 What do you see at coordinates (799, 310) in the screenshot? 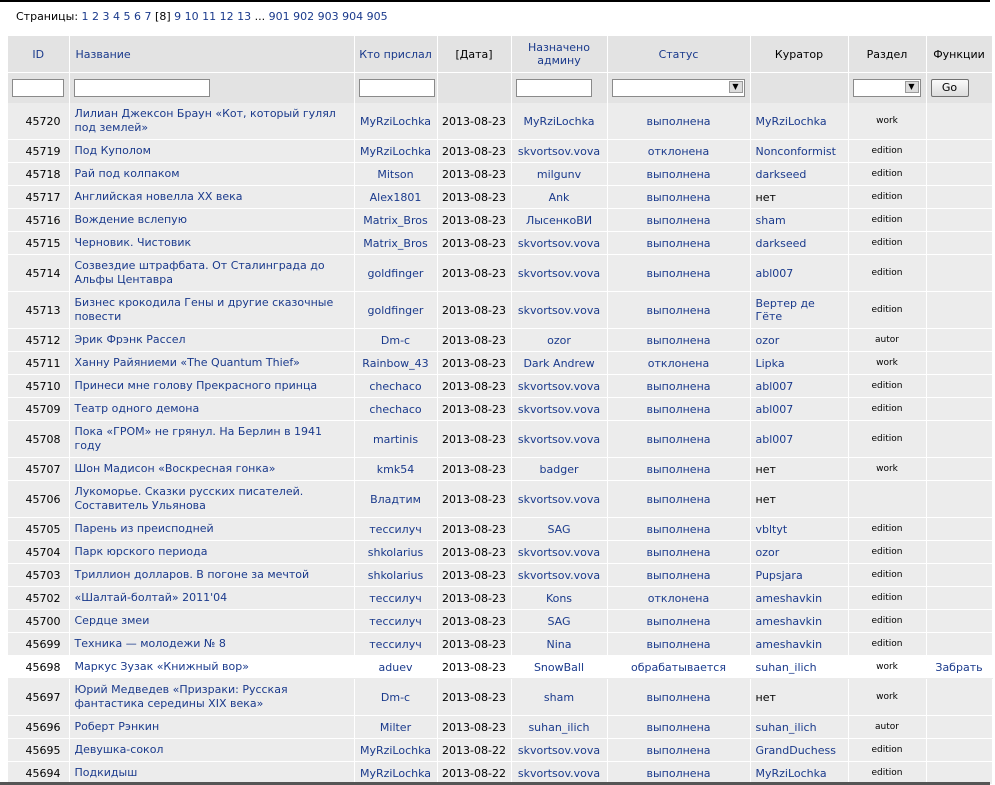
I see `cell-curator: Вертер де Гёте` at bounding box center [799, 310].